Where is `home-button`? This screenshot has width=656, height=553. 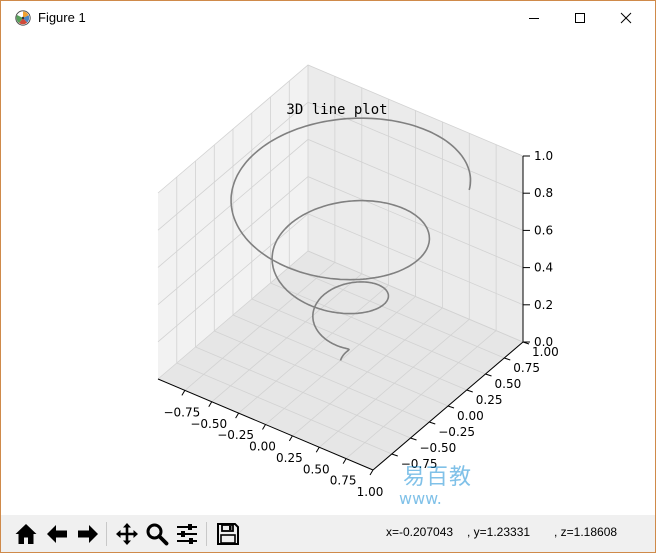 home-button is located at coordinates (25, 533).